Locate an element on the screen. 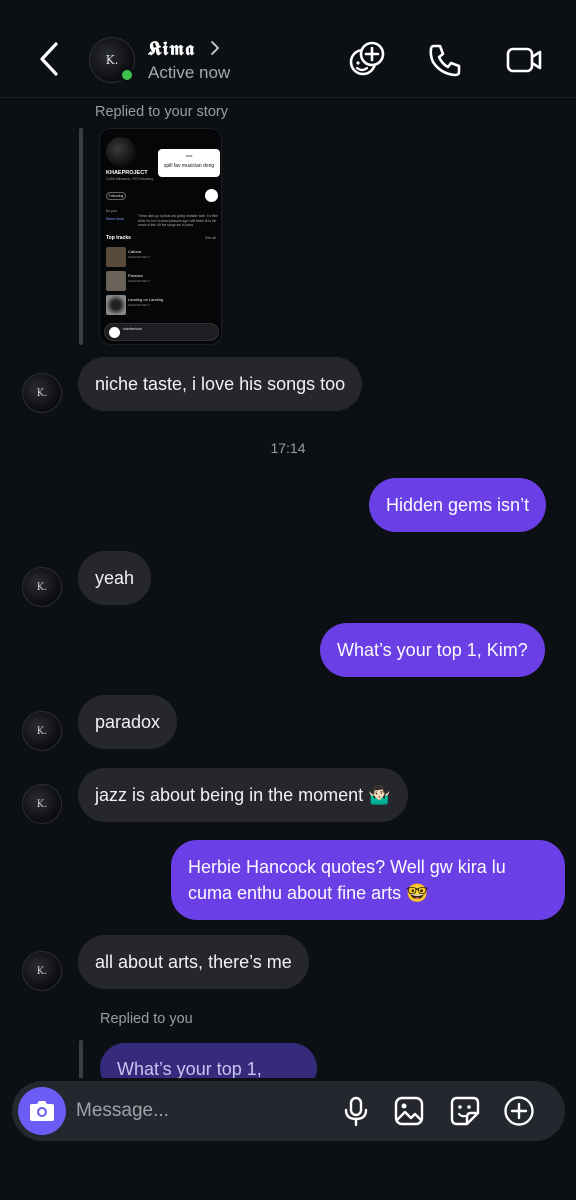 Image resolution: width=576 pixels, height=1200 pixels. camera-icon is located at coordinates (42, 1111).